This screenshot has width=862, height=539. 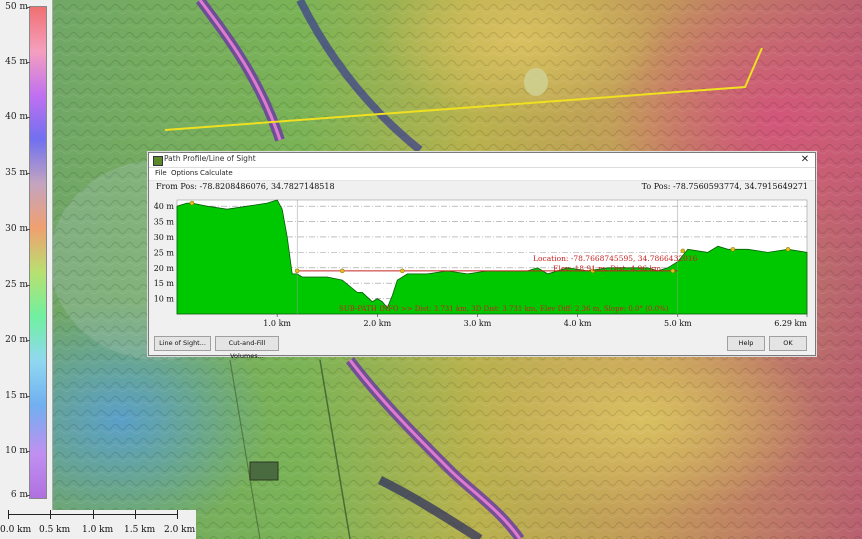 I want to click on scale-label: 0.0 km, so click(x=16, y=530).